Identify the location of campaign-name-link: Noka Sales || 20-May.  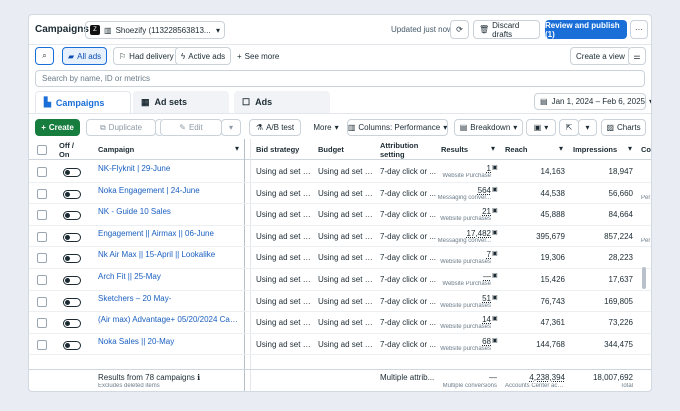
(169, 341).